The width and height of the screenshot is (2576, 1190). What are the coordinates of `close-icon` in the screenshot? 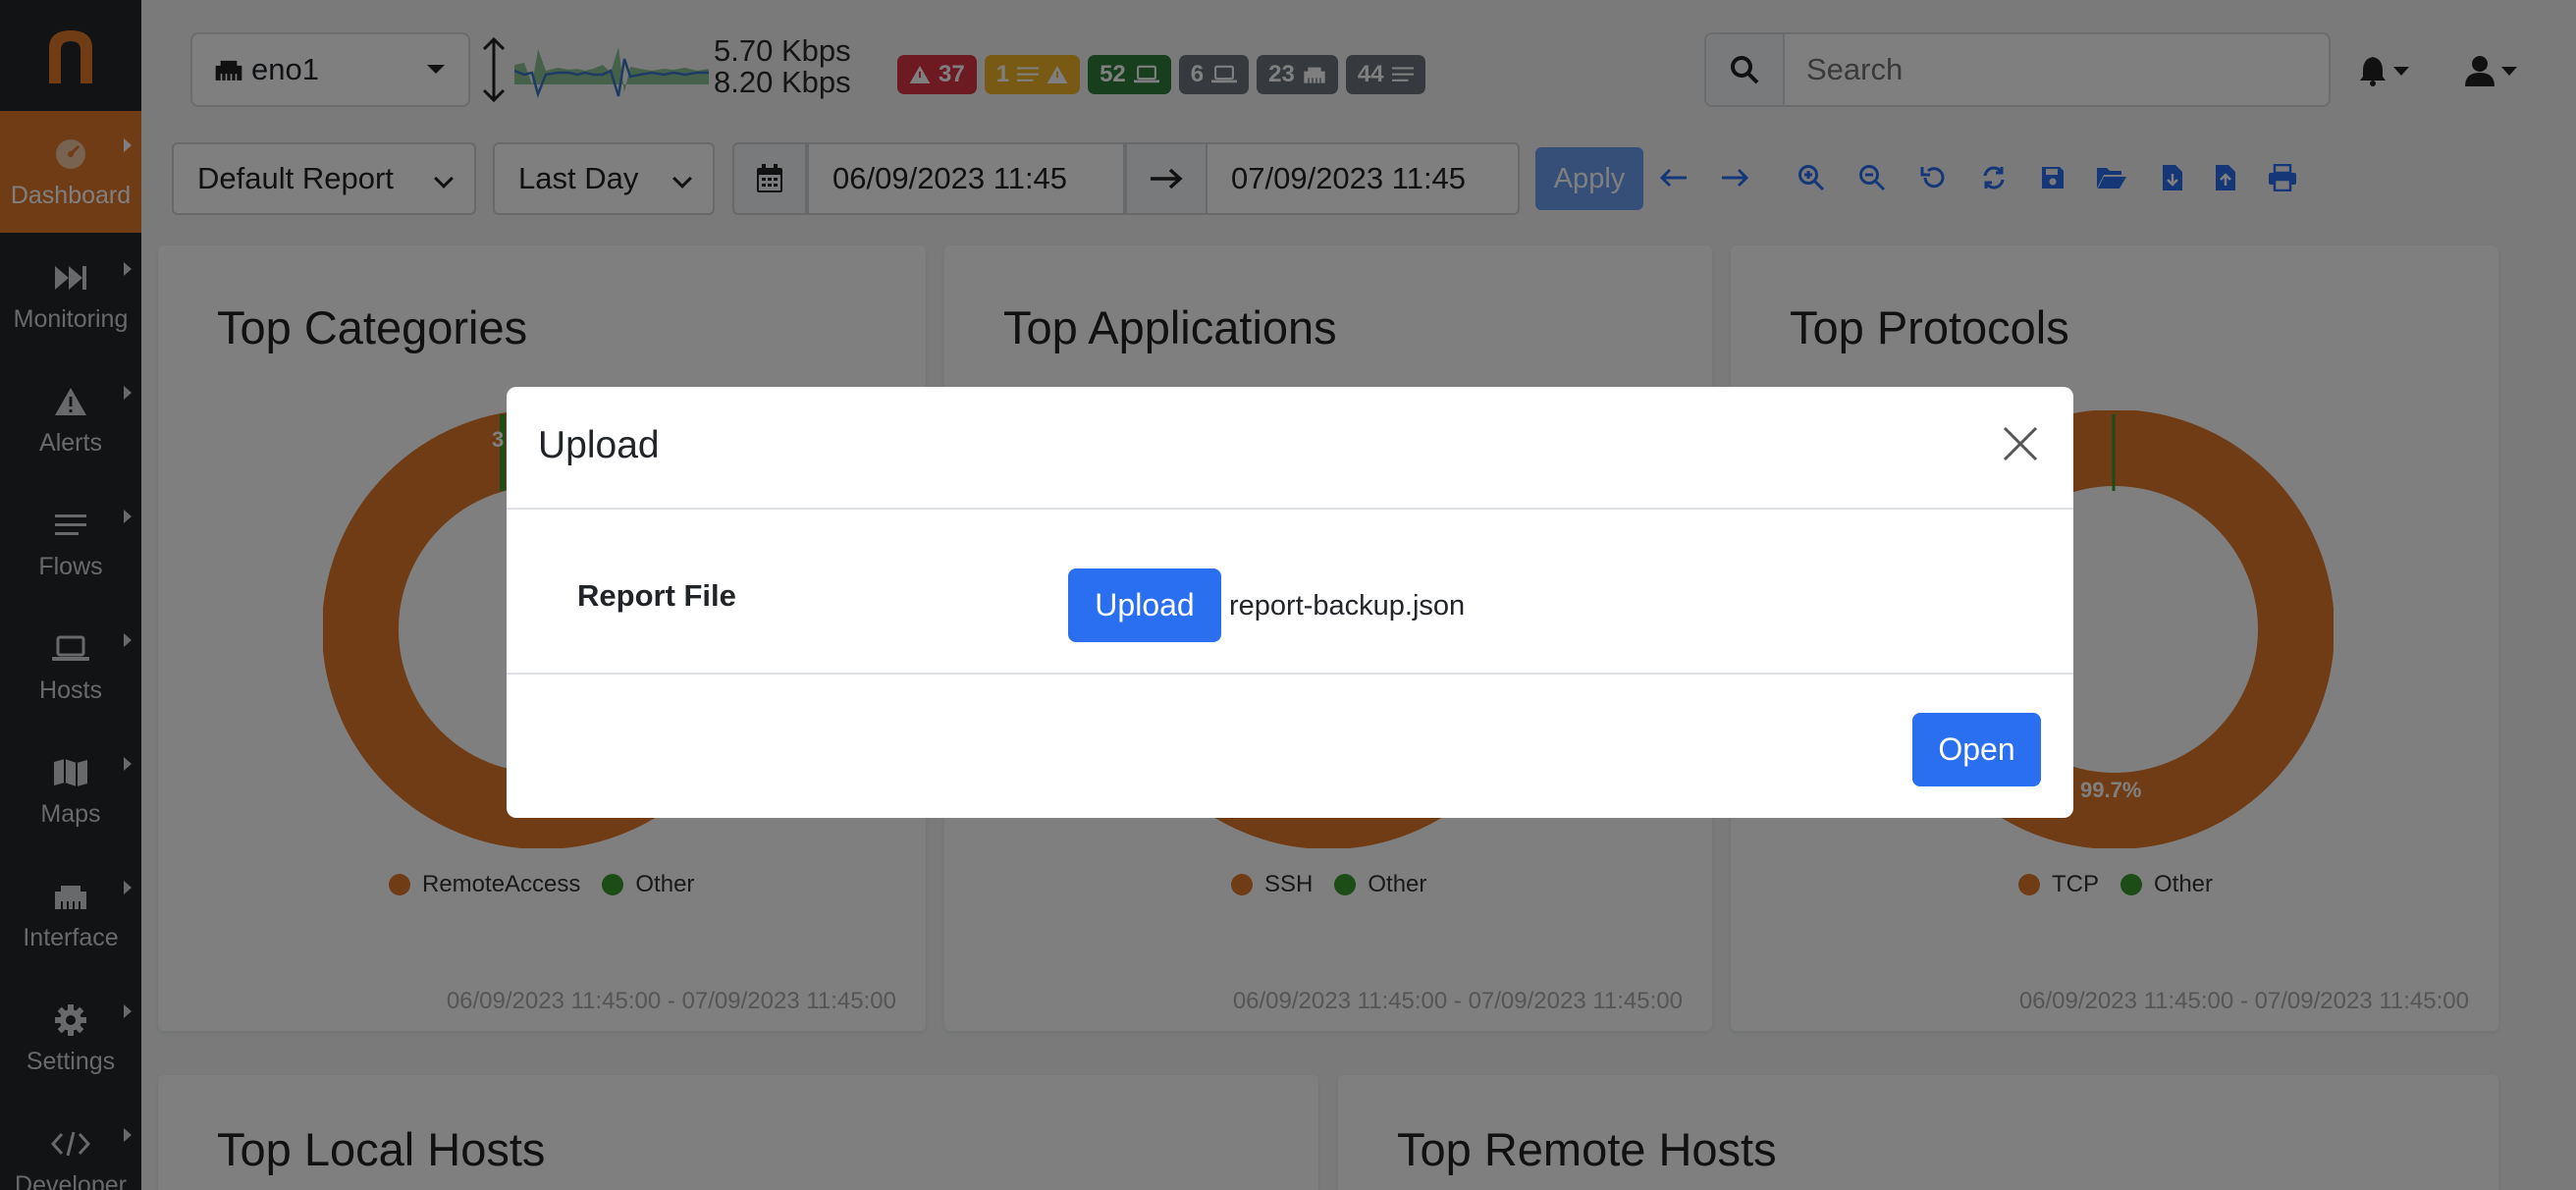 It's located at (2020, 443).